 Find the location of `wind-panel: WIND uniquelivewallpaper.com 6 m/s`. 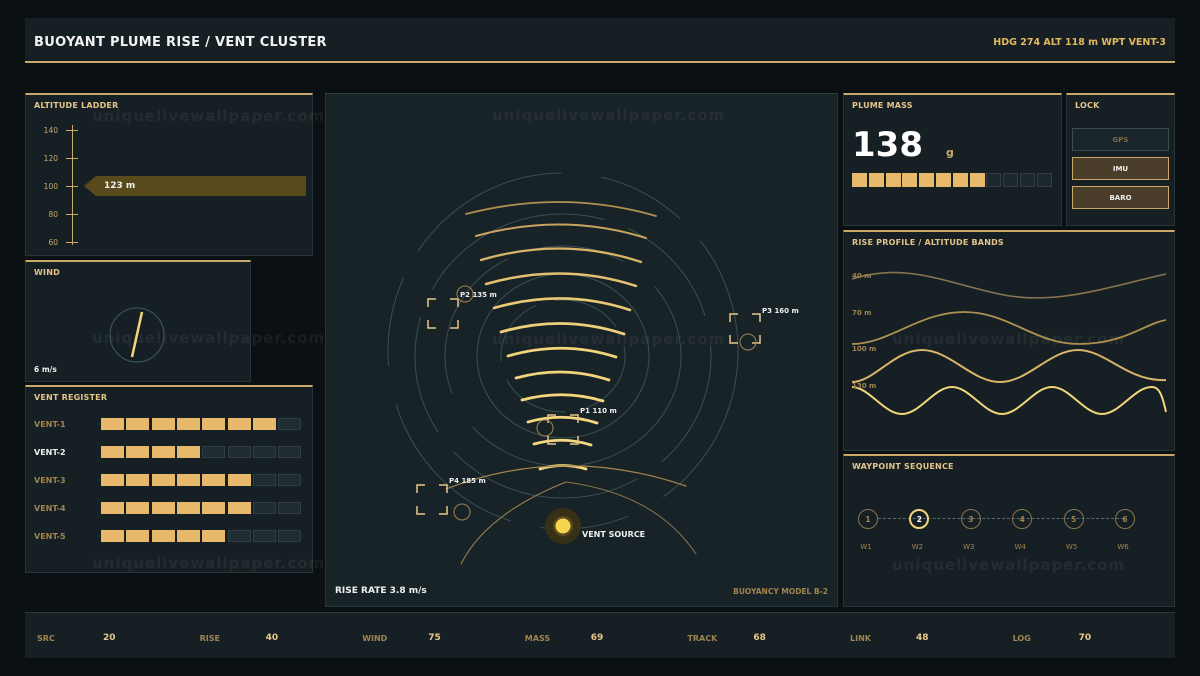

wind-panel: WIND uniquelivewallpaper.com 6 m/s is located at coordinates (174, 321).